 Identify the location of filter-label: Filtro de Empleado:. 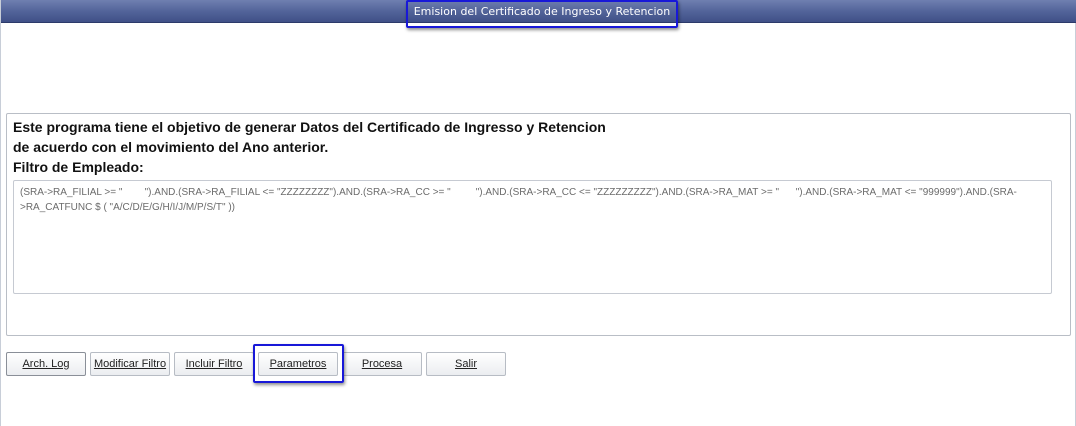
(78, 167).